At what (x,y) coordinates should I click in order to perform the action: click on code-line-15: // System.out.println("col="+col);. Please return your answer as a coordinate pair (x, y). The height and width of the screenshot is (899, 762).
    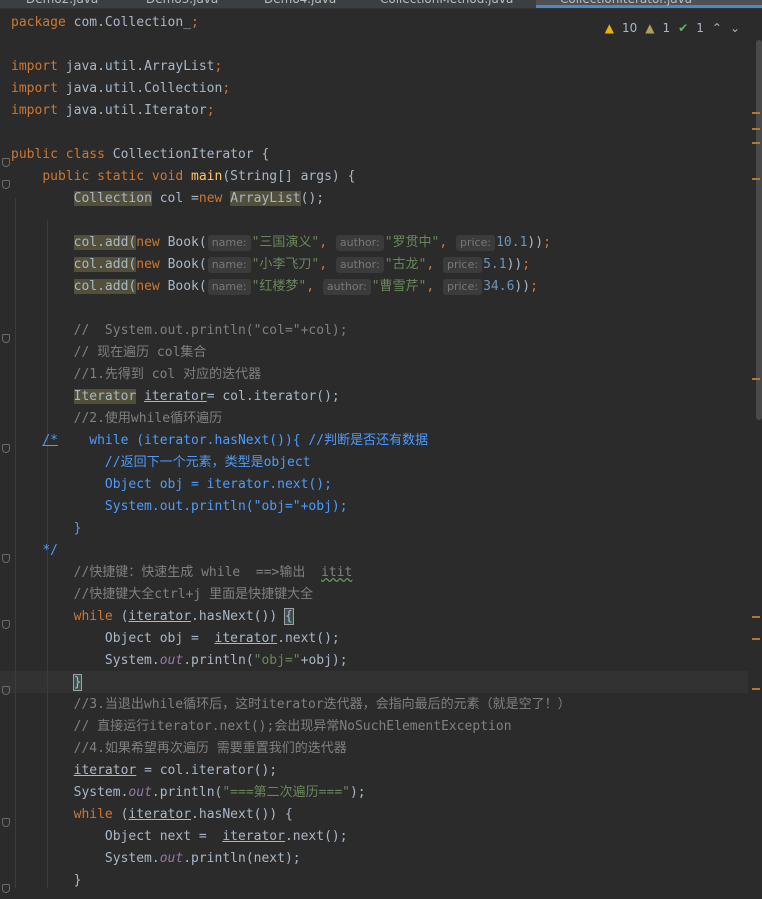
    Looking at the image, I should click on (210, 330).